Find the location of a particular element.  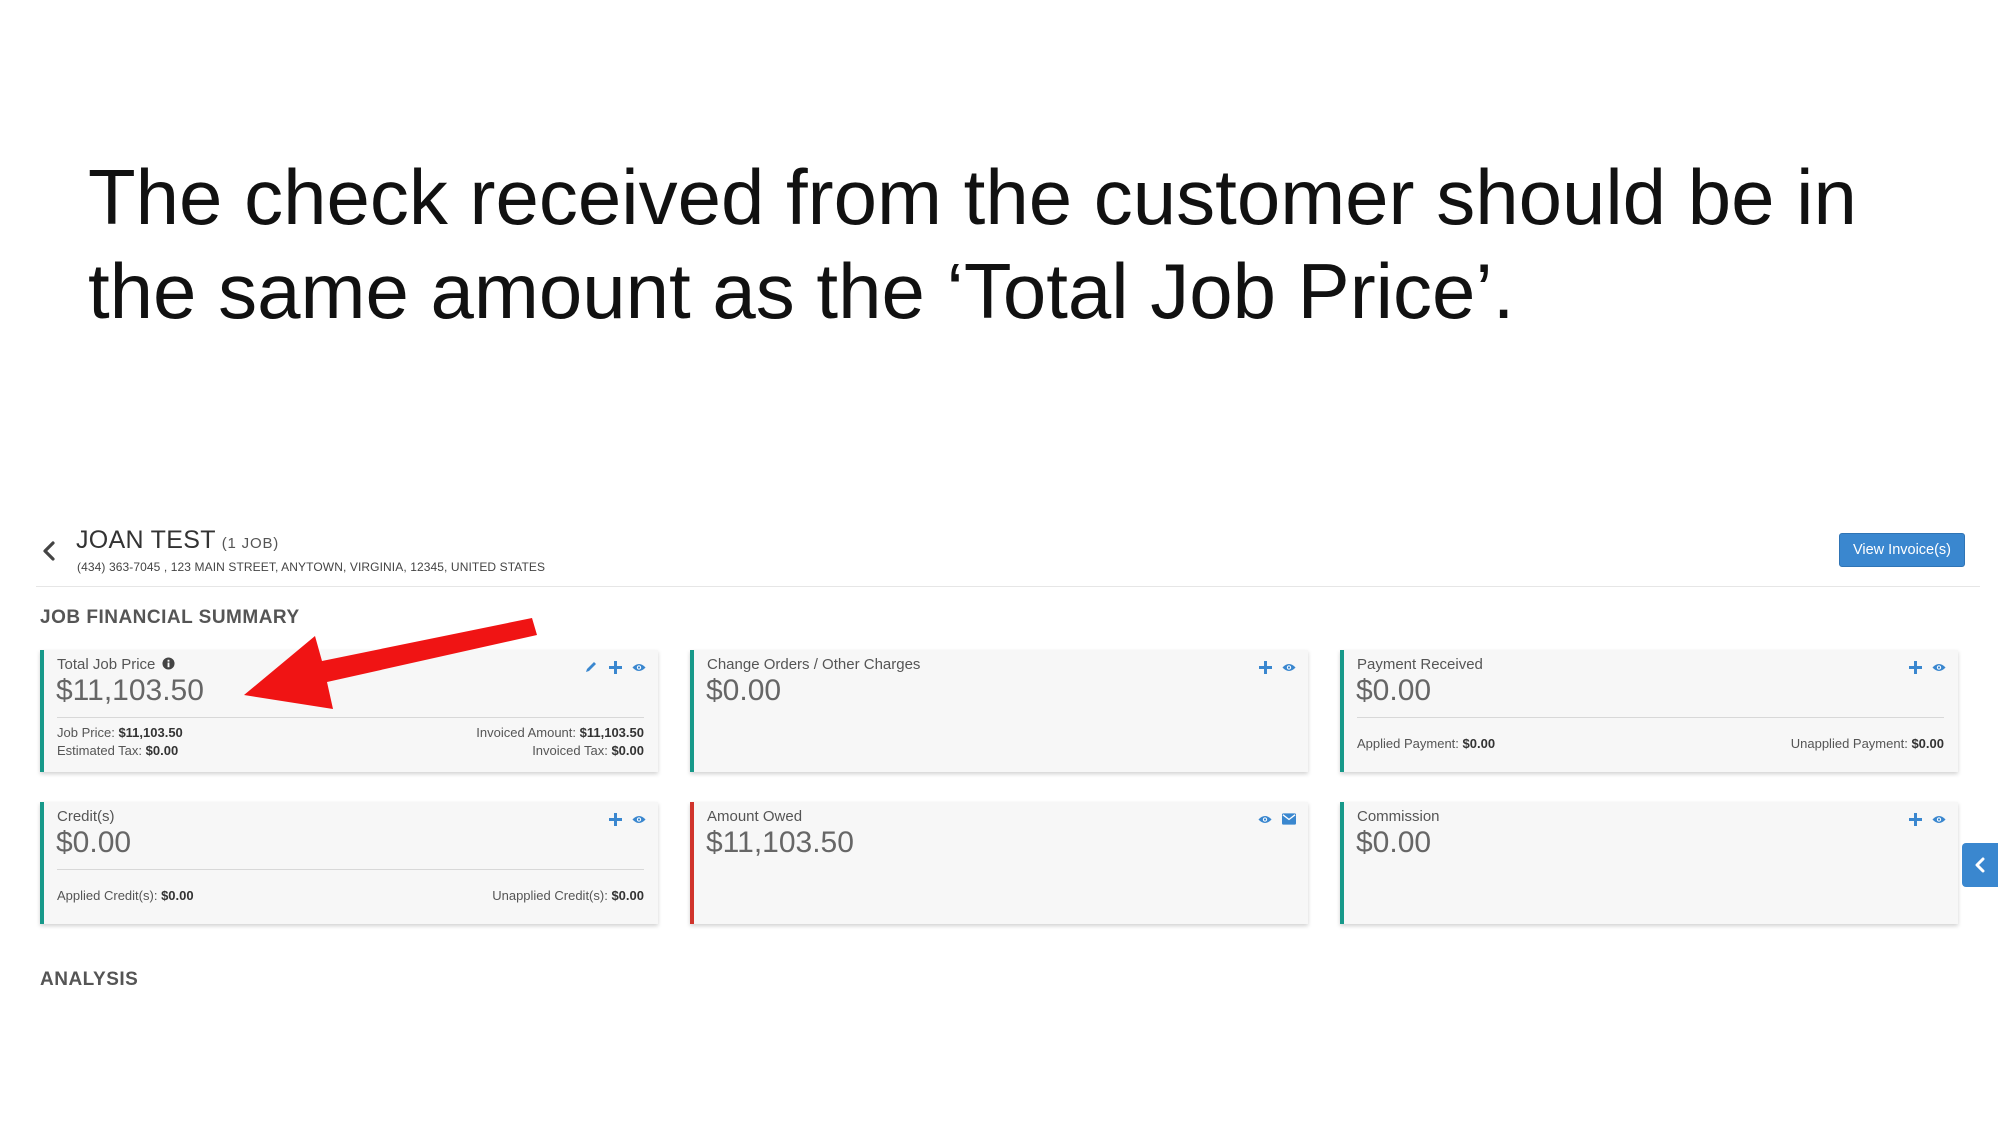

invoiced-amount-row: Invoiced Amount: $11,103.50 is located at coordinates (560, 733).